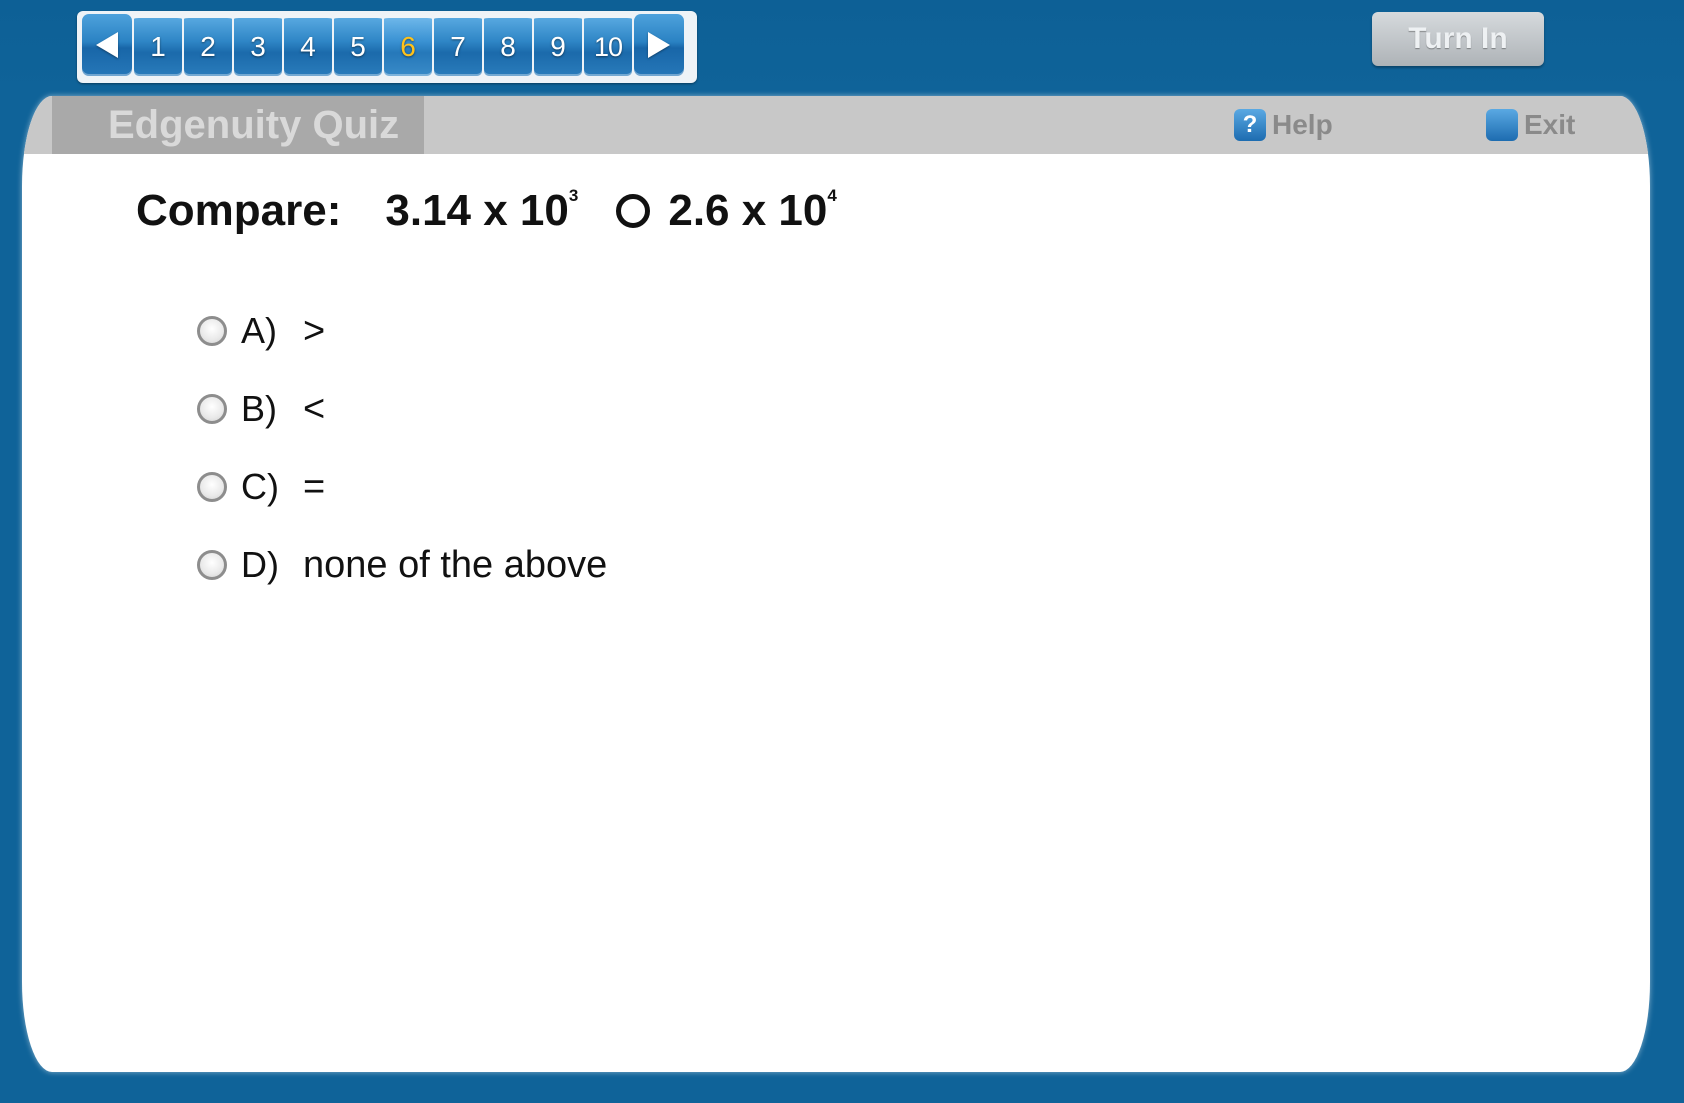 This screenshot has width=1684, height=1103. I want to click on right-base: 2.6 x 10, so click(748, 210).